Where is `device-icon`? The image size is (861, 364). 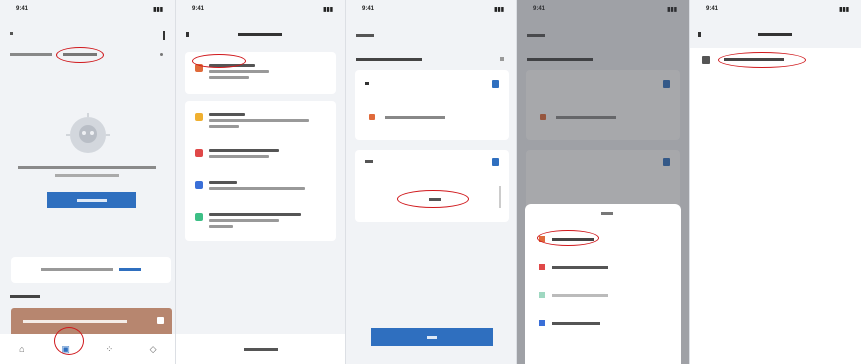
device-icon is located at coordinates (706, 60).